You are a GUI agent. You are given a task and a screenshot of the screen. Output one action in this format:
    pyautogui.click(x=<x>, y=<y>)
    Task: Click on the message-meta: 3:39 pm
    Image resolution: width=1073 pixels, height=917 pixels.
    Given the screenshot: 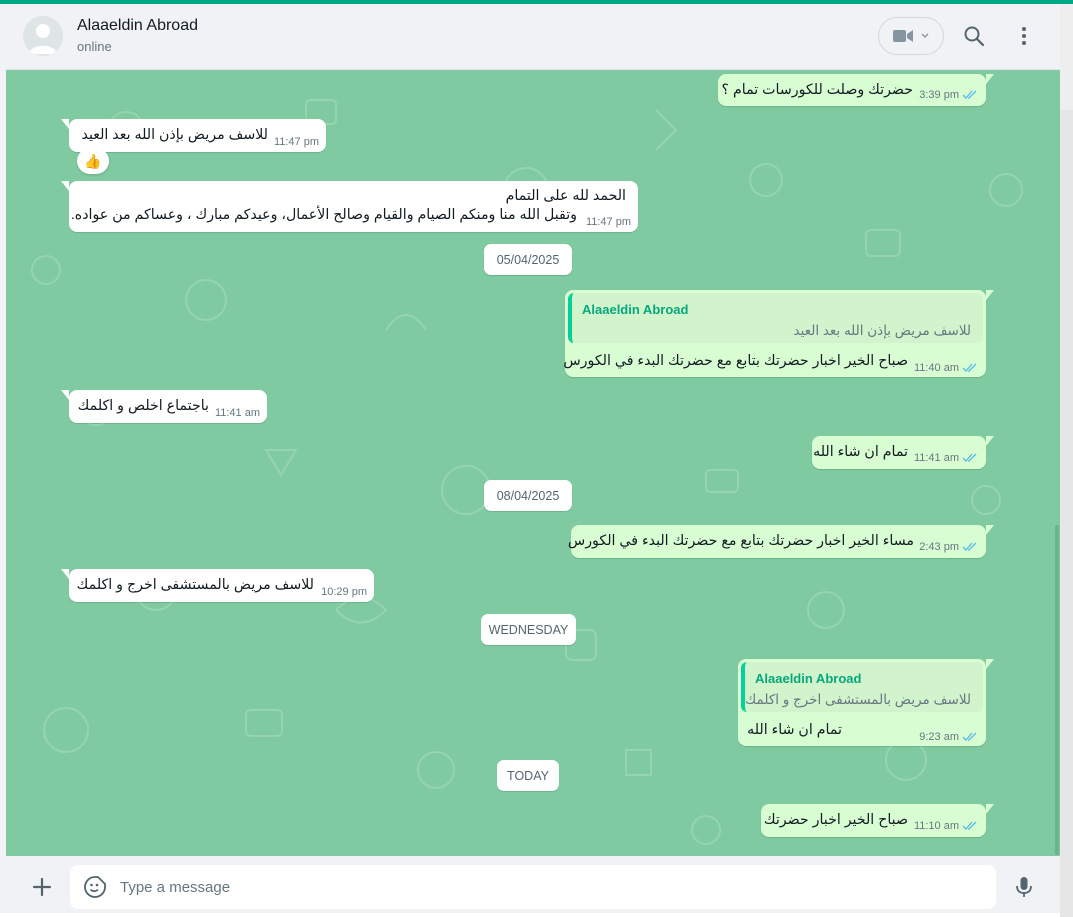 What is the action you would take?
    pyautogui.click(x=948, y=95)
    